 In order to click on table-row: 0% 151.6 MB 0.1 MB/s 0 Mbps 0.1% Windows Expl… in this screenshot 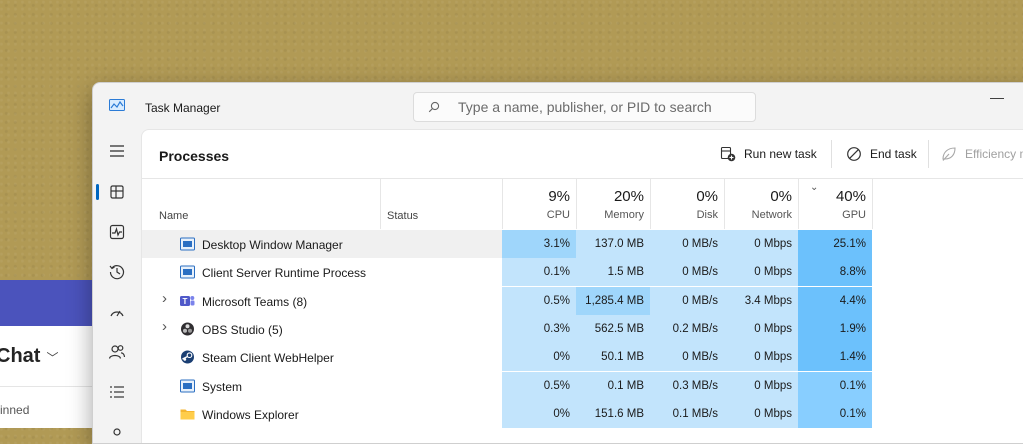, I will do `click(582, 413)`.